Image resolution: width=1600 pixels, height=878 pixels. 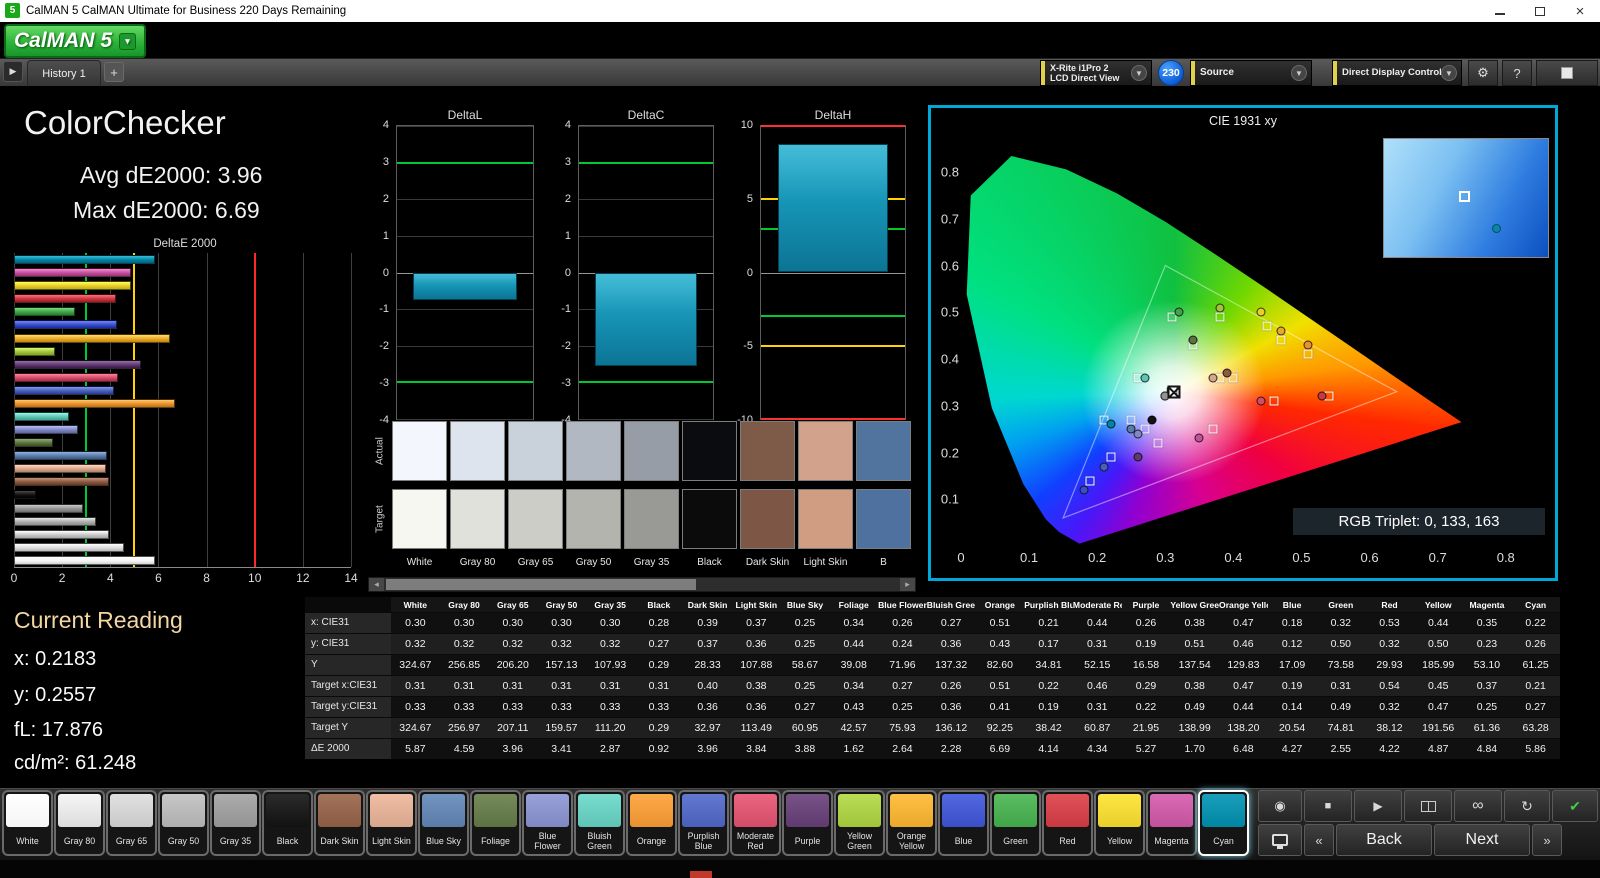 I want to click on swatch-scrollbar: ◂ ▸, so click(x=642, y=584).